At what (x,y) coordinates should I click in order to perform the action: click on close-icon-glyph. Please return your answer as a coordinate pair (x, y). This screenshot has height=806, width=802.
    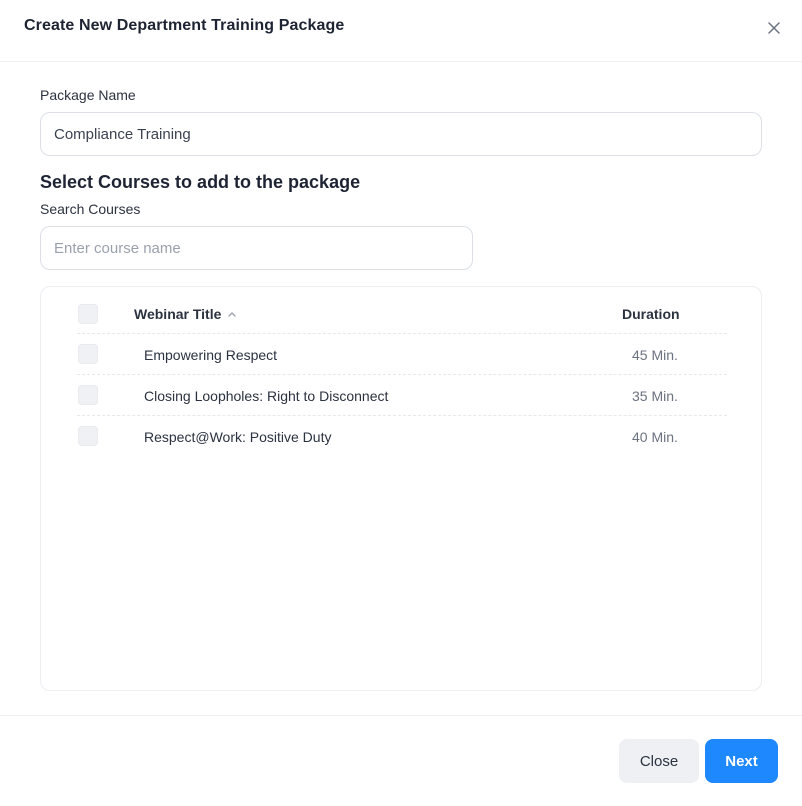
    Looking at the image, I should click on (774, 28).